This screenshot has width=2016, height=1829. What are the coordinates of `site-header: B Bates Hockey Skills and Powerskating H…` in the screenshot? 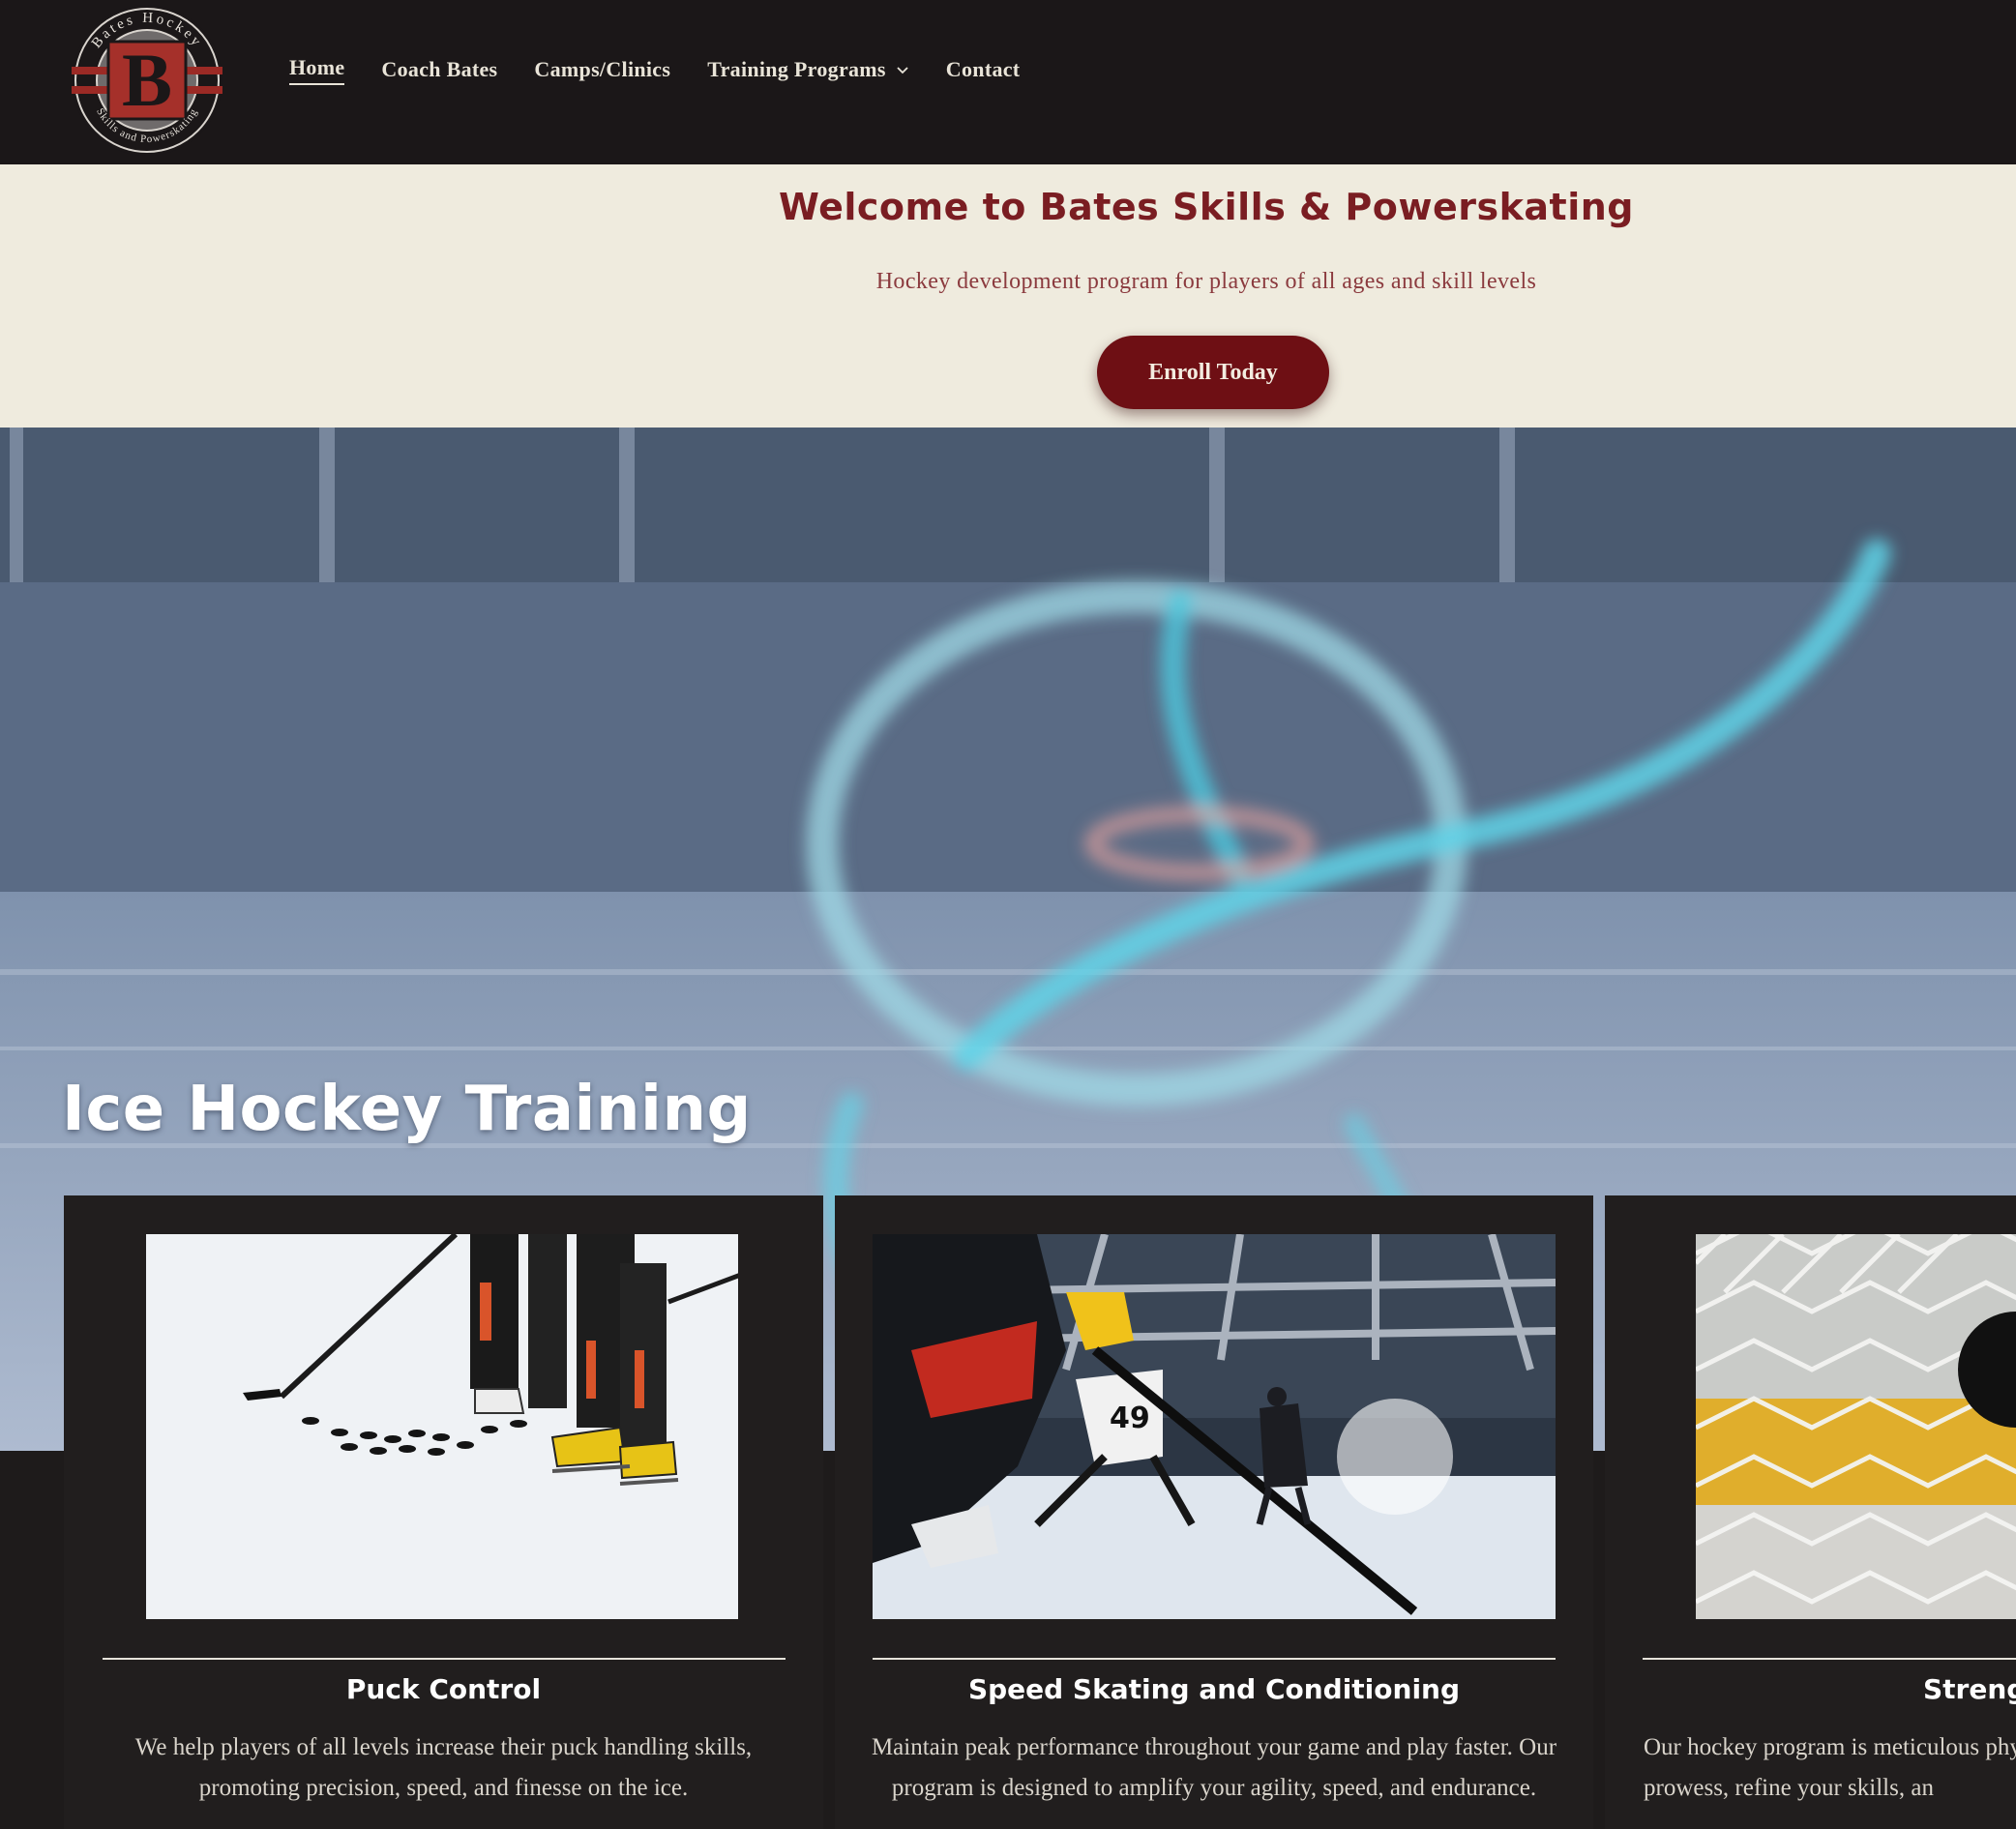 It's located at (1008, 82).